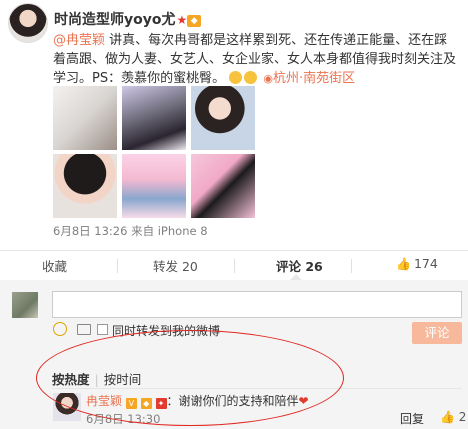 The width and height of the screenshot is (468, 429). I want to click on comment-time: 6月8日 13:30, so click(123, 419).